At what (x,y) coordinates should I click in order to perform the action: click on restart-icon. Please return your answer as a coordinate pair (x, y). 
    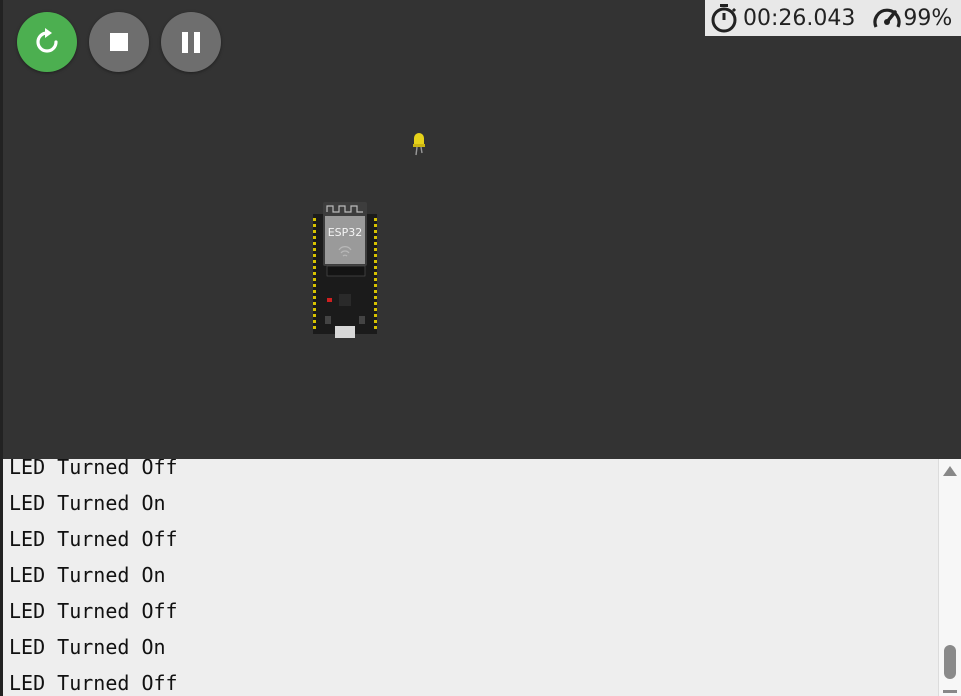
    Looking at the image, I should click on (47, 40).